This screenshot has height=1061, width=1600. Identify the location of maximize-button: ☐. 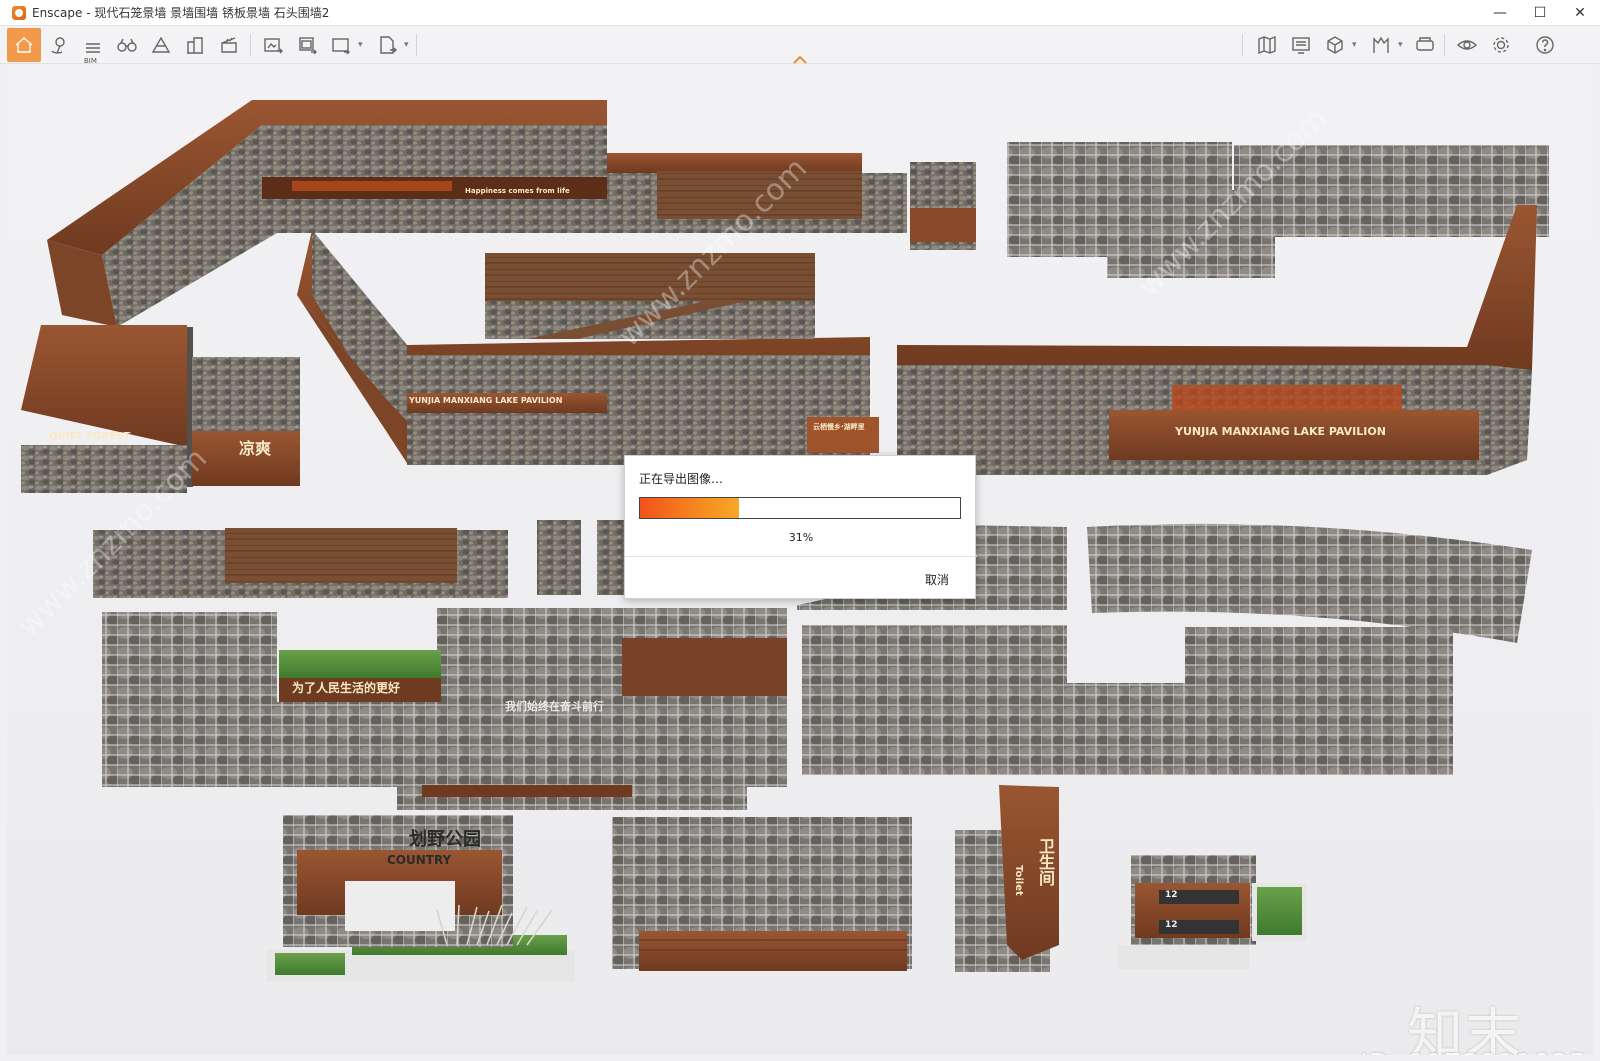
(1540, 13).